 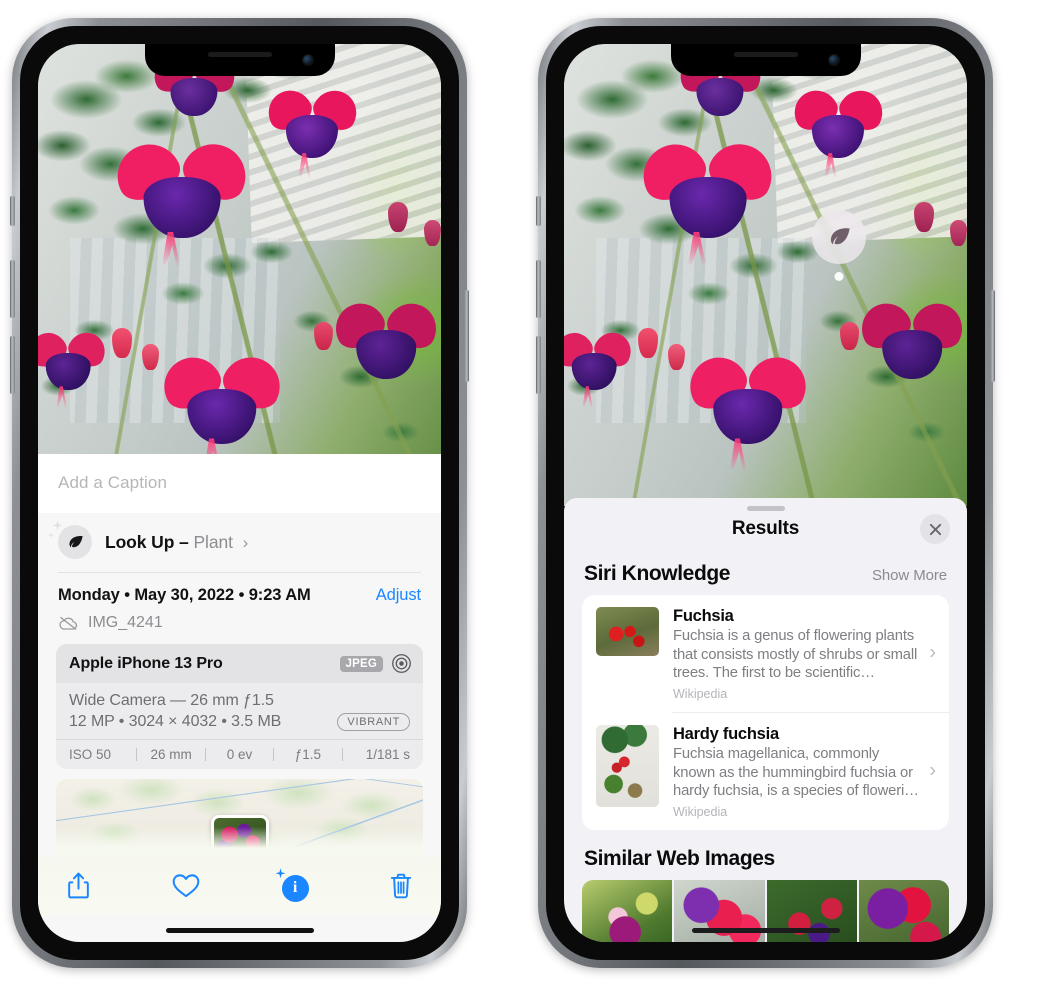 I want to click on aperture-icon, so click(x=401, y=663).